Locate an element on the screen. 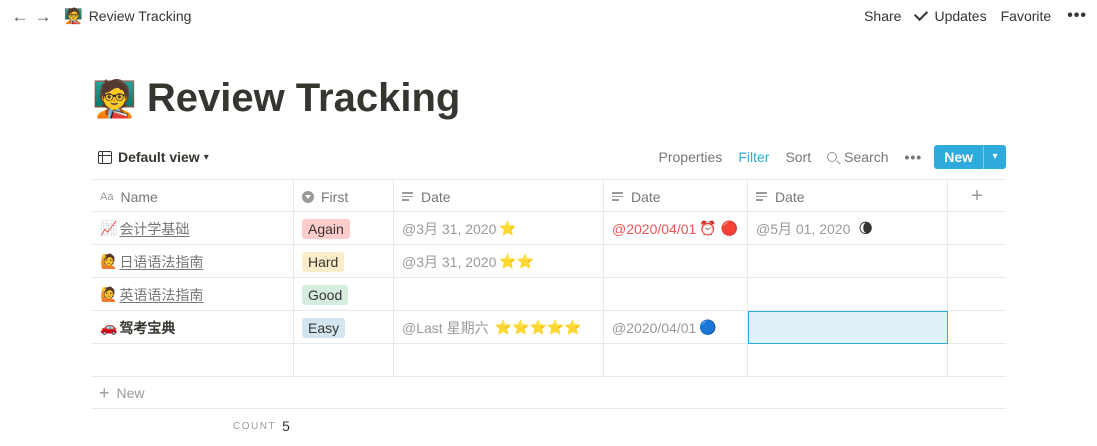 The height and width of the screenshot is (446, 1097). share-button: Share is located at coordinates (882, 16).